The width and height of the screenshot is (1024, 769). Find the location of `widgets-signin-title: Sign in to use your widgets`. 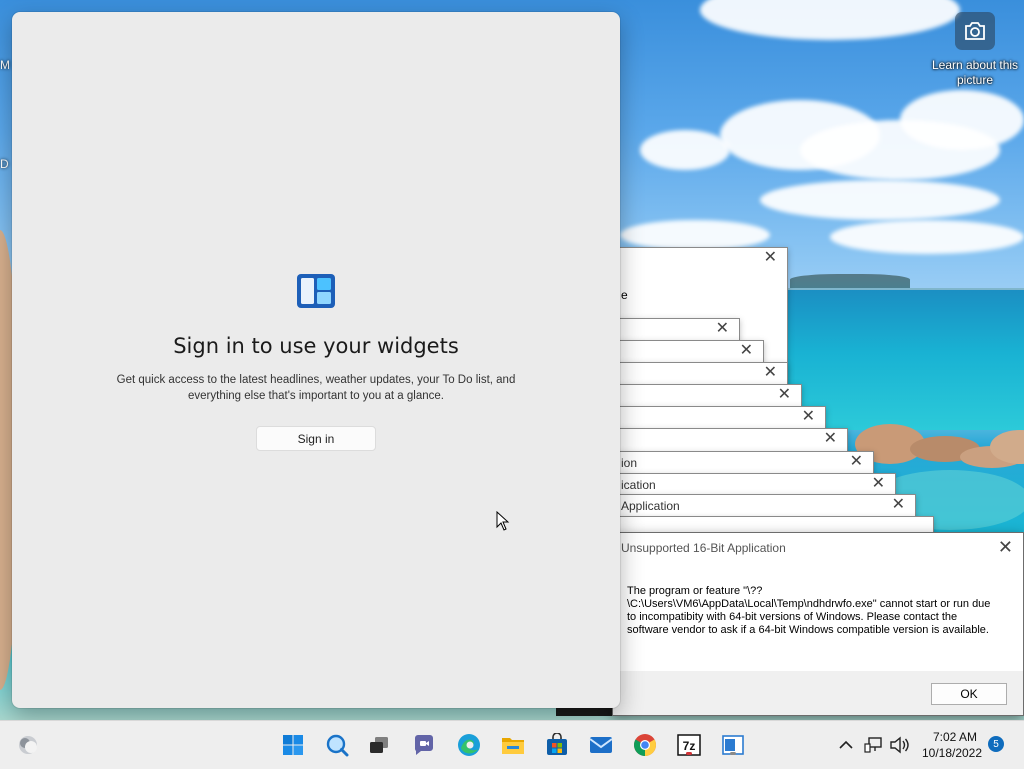

widgets-signin-title: Sign in to use your widgets is located at coordinates (316, 346).